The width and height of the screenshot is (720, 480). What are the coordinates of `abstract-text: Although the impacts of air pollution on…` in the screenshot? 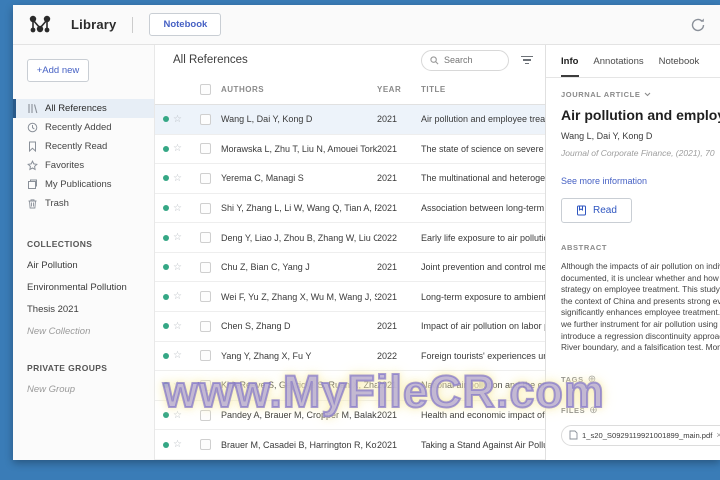 It's located at (640, 307).